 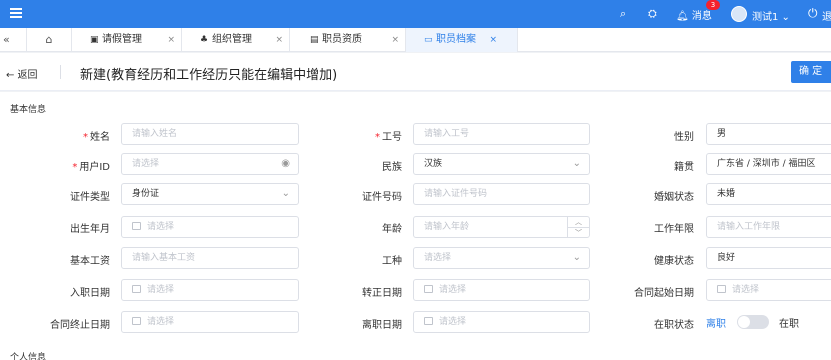 I want to click on job-no-input: 请输入工号, so click(x=501, y=134).